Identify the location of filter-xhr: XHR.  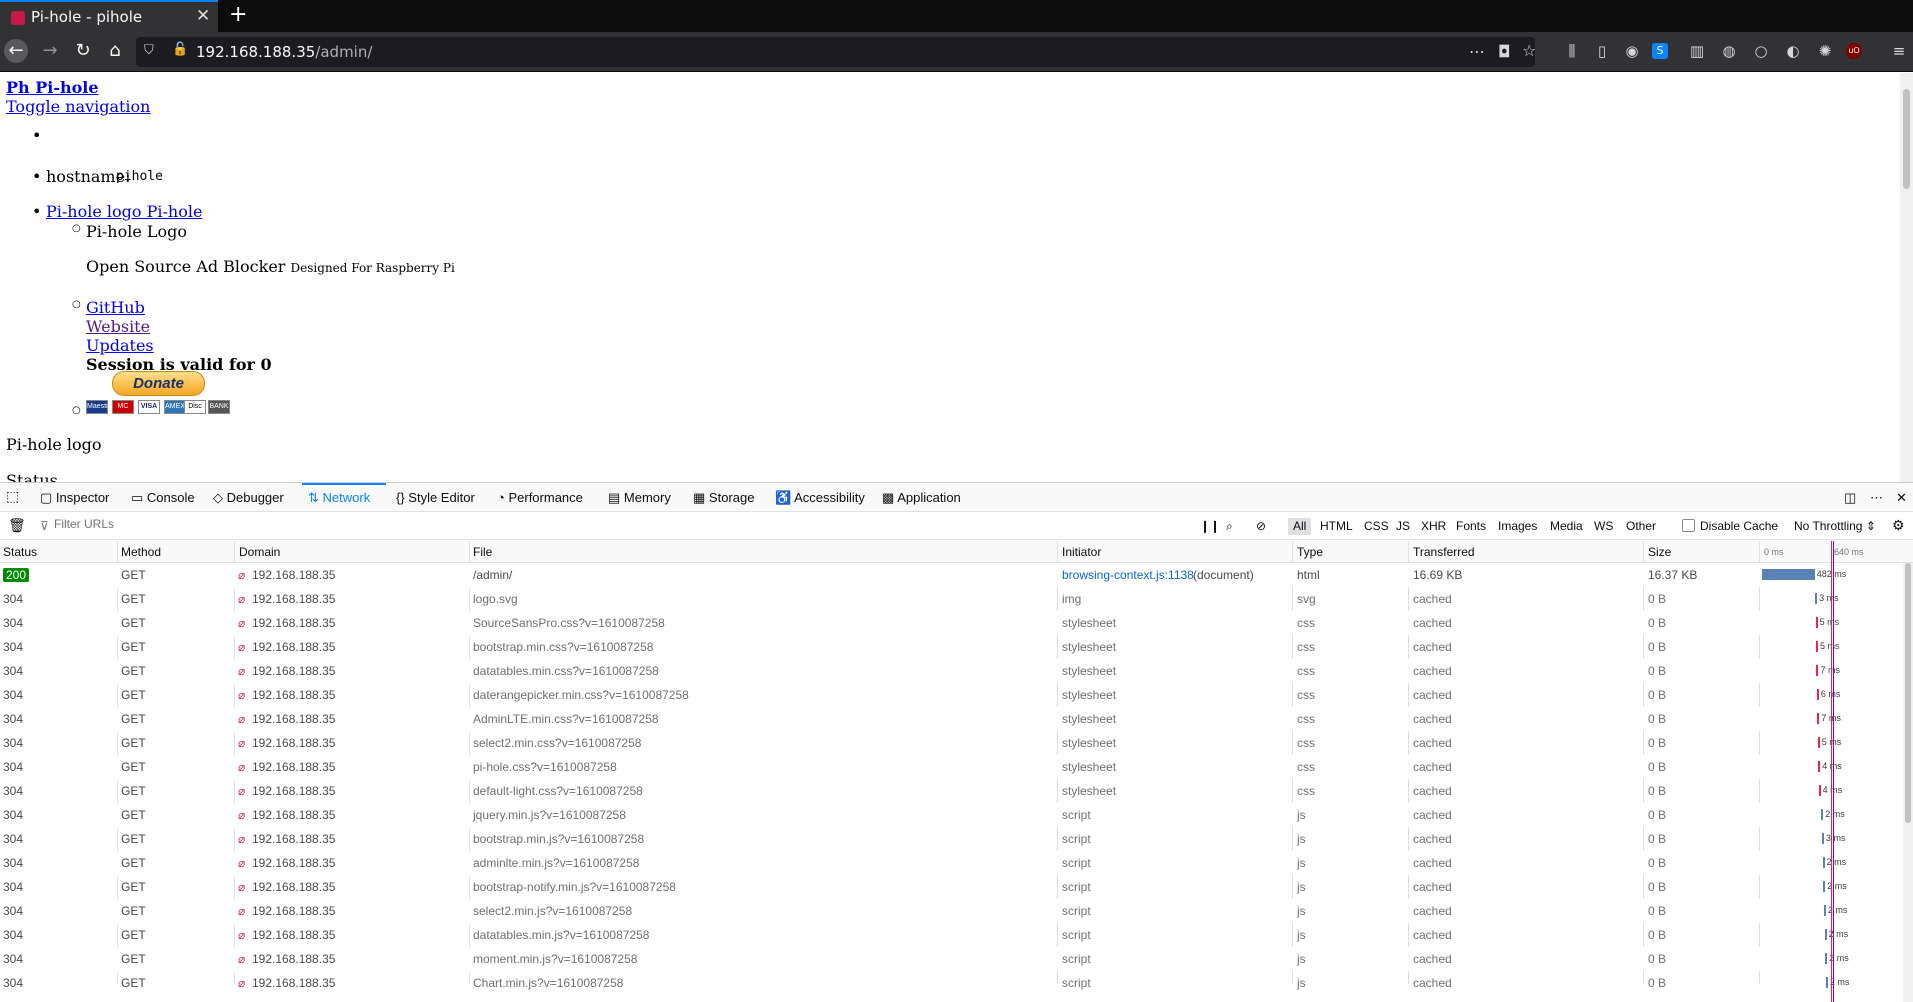
(1433, 526).